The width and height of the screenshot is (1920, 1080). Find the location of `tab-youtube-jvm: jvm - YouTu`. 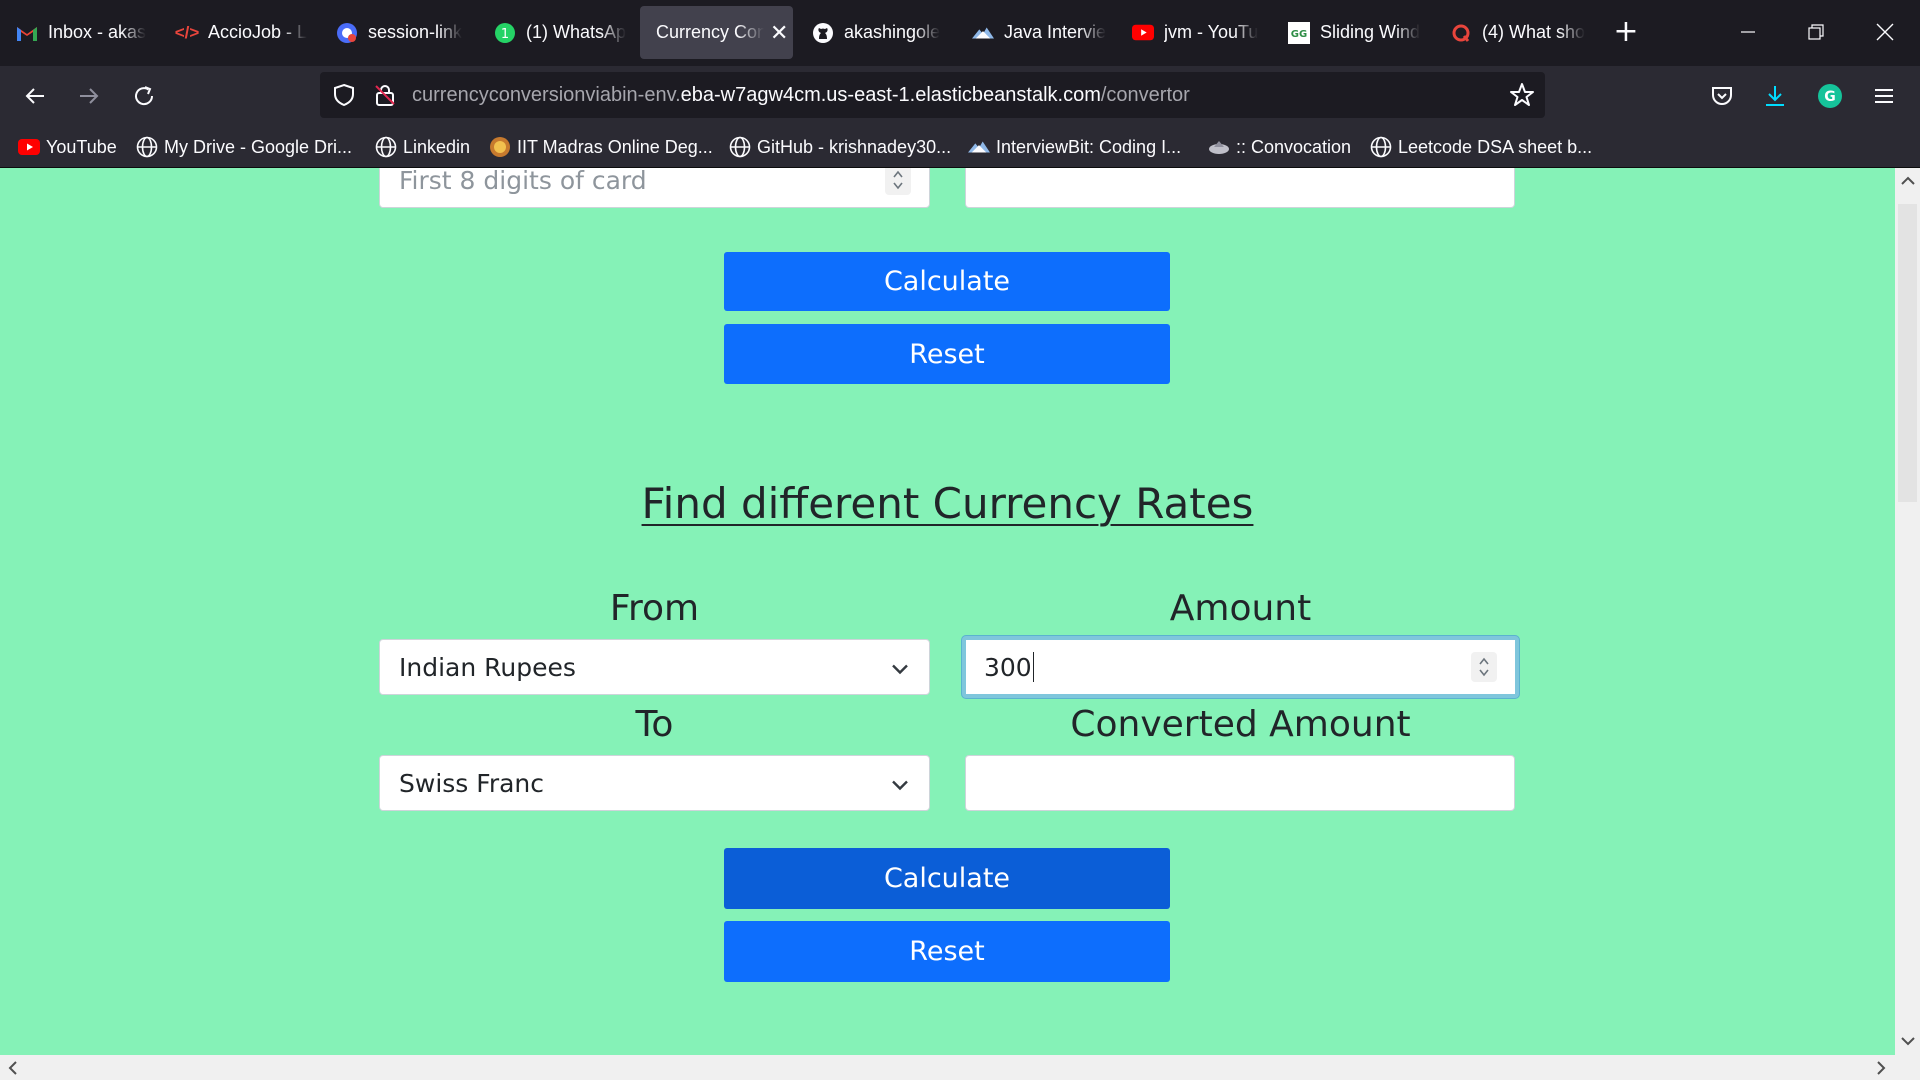

tab-youtube-jvm: jvm - YouTu is located at coordinates (1196, 32).